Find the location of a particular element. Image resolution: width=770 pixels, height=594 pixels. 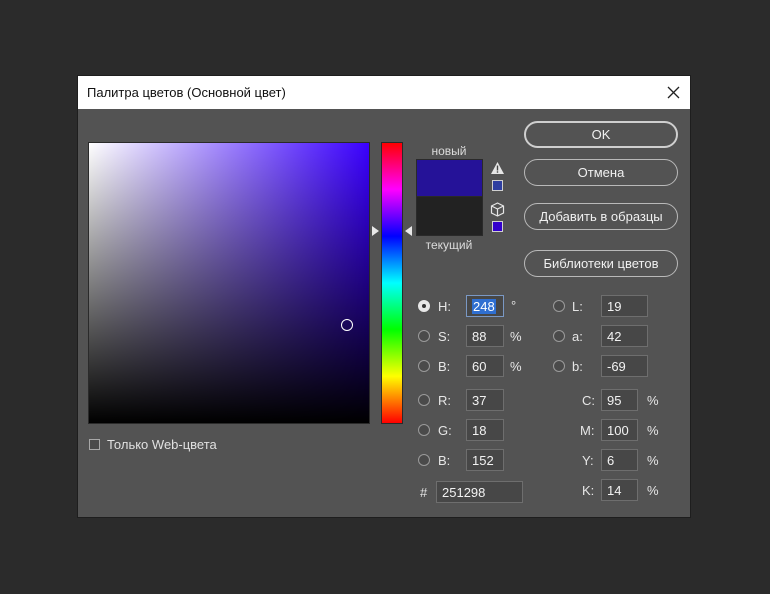

hue-value: 248 is located at coordinates (484, 306).